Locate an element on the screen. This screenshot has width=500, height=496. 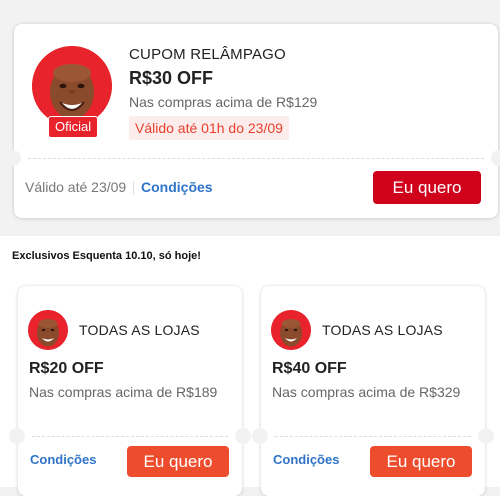
coupon-type-label: CUPOM RELÂMPAGO is located at coordinates (207, 54).